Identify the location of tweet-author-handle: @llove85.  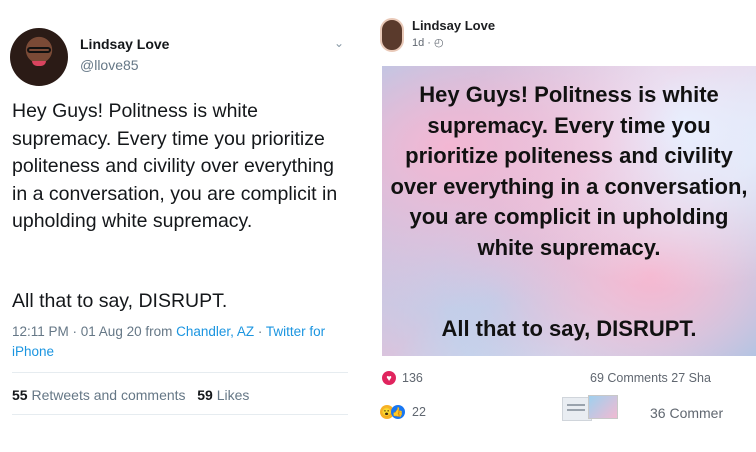
(109, 65).